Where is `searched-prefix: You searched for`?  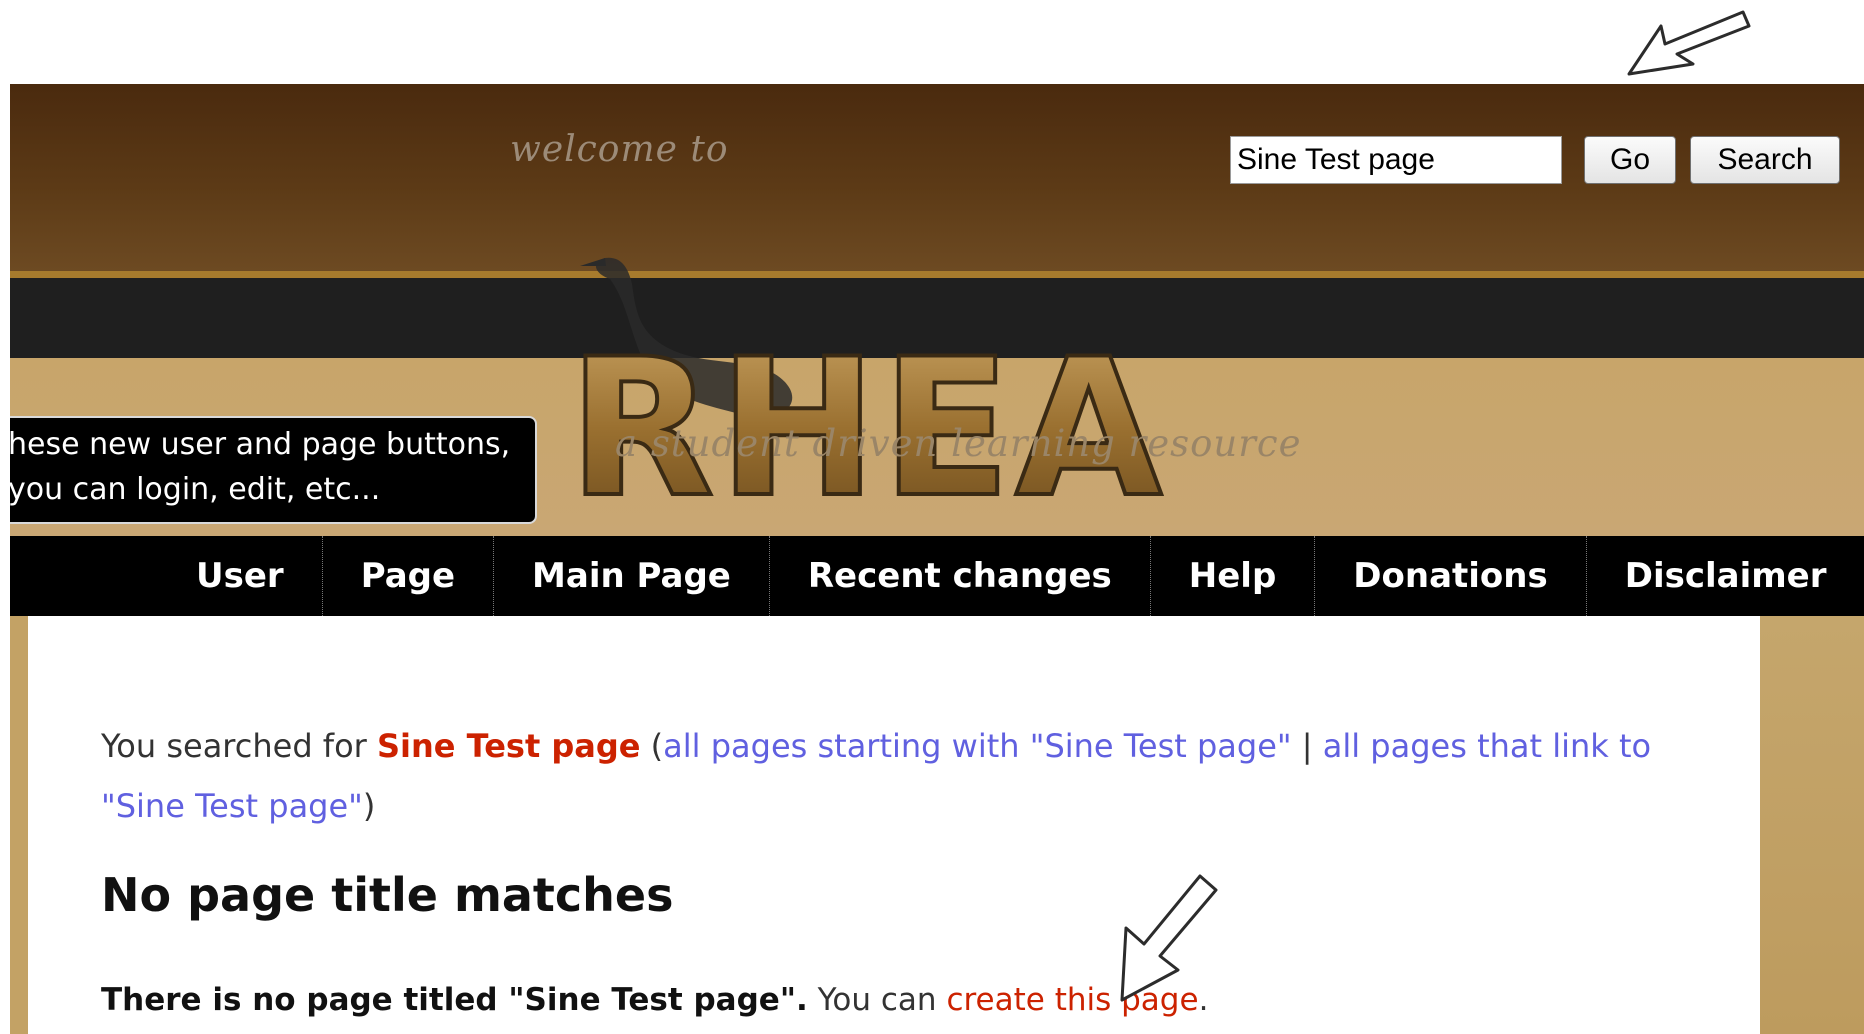 searched-prefix: You searched for is located at coordinates (234, 746).